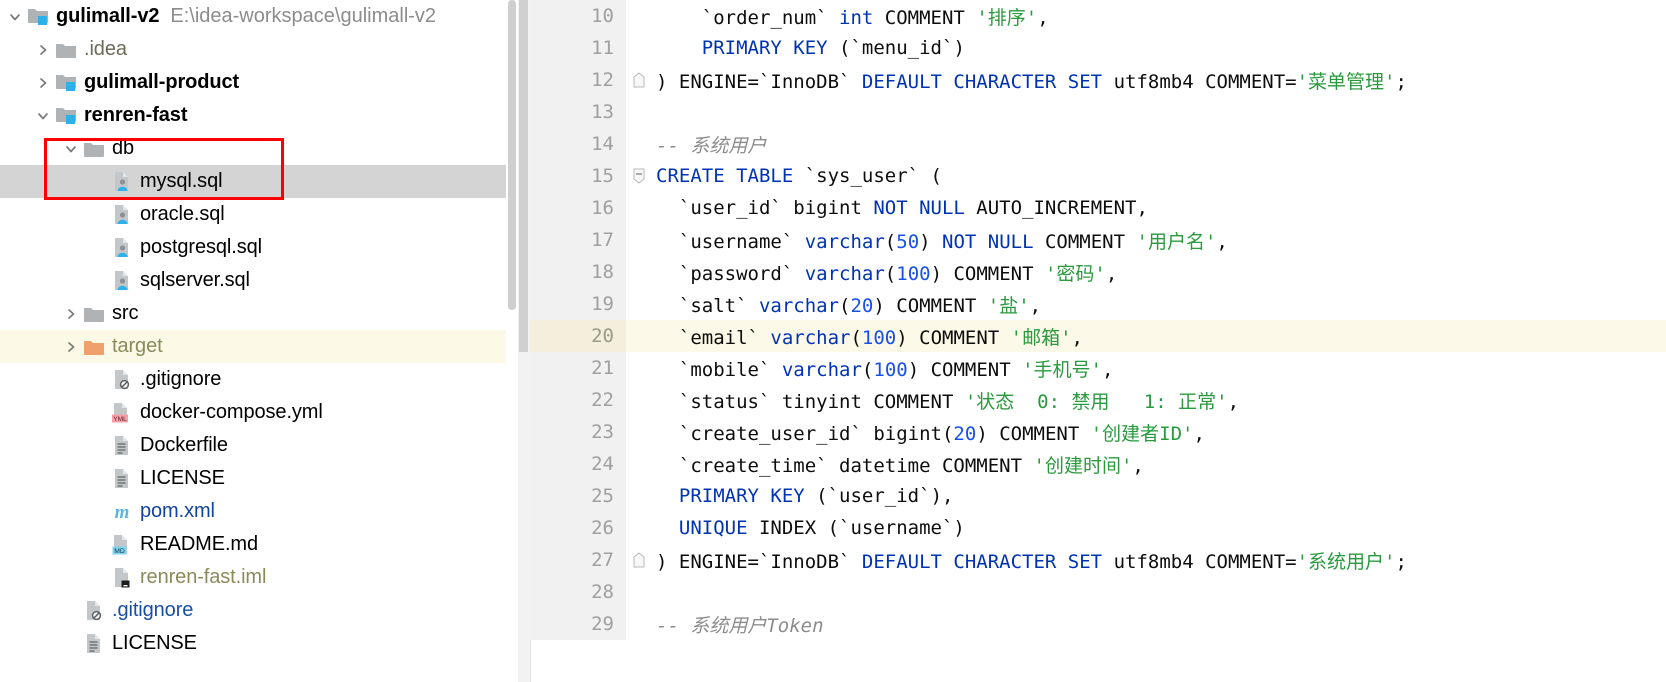 Image resolution: width=1666 pixels, height=682 pixels. I want to click on tree-item-target: target, so click(259, 346).